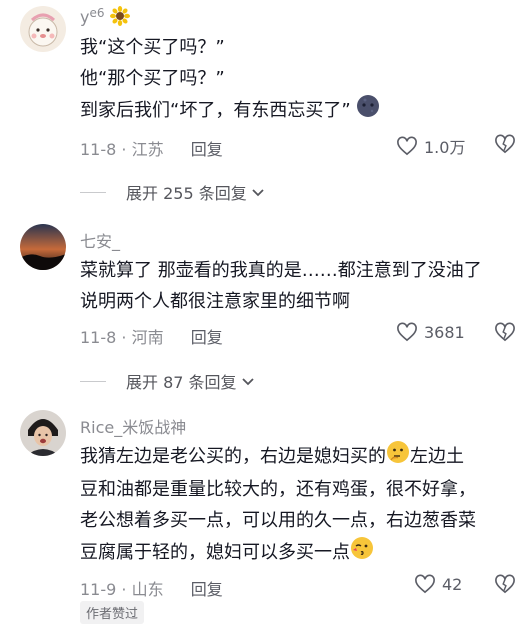 The height and width of the screenshot is (625, 526). Describe the element at coordinates (296, 286) in the screenshot. I see `comment-text: 菜就算了 那壶看的我真的是……都注意到了没油了 说明两个人都很注意家里的细节啊` at that location.